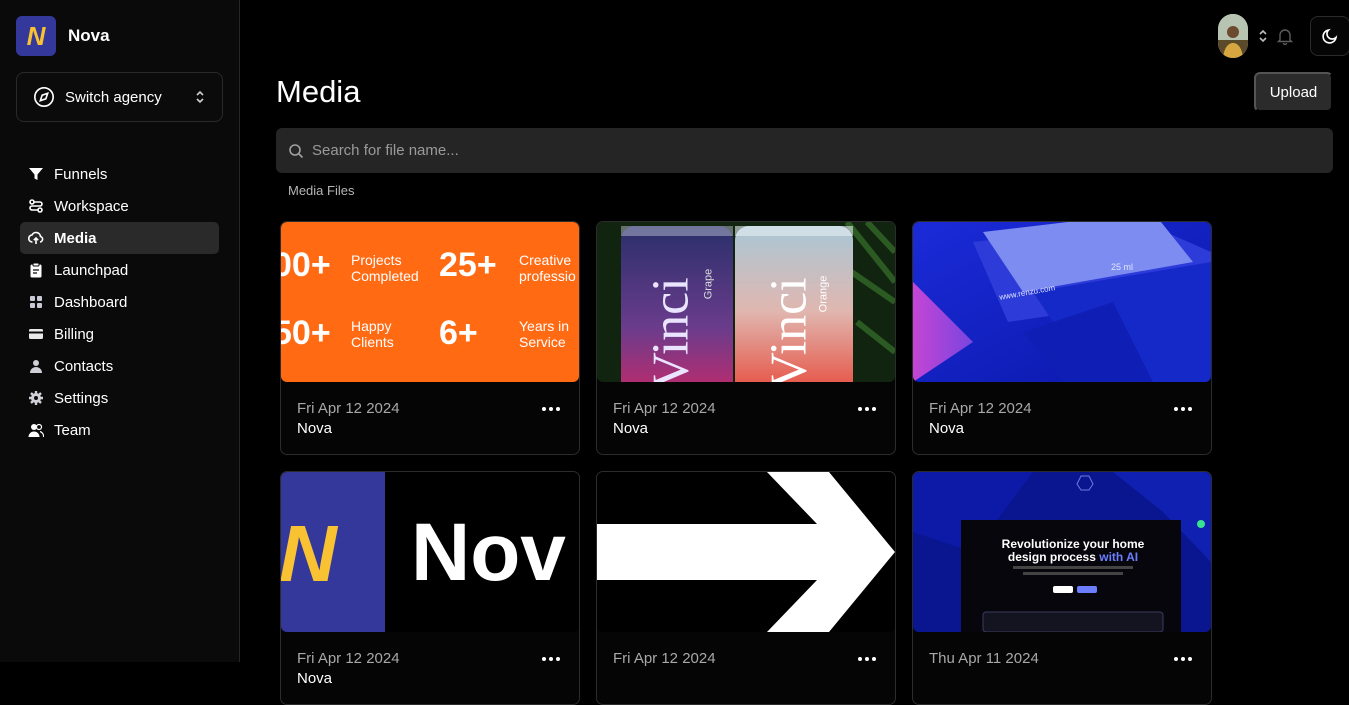  Describe the element at coordinates (119, 174) in the screenshot. I see `sidebar-item-funnels: Funnels` at that location.